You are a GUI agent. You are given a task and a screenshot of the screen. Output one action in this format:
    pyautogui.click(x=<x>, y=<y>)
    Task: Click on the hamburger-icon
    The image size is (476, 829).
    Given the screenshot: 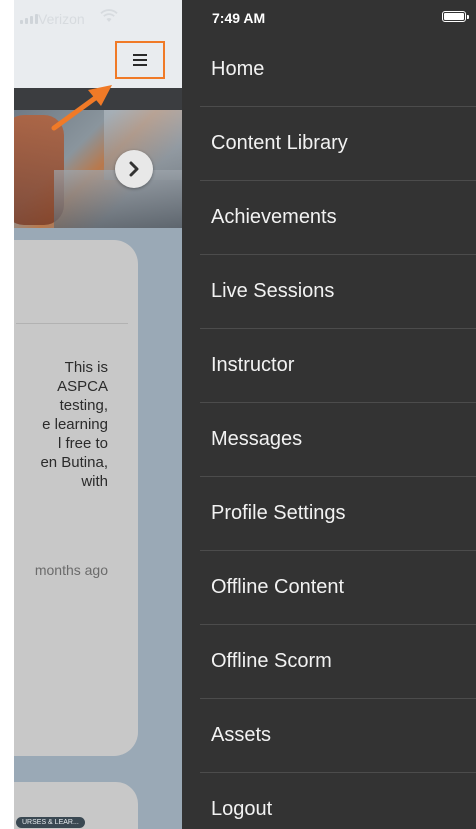 What is the action you would take?
    pyautogui.click(x=140, y=60)
    